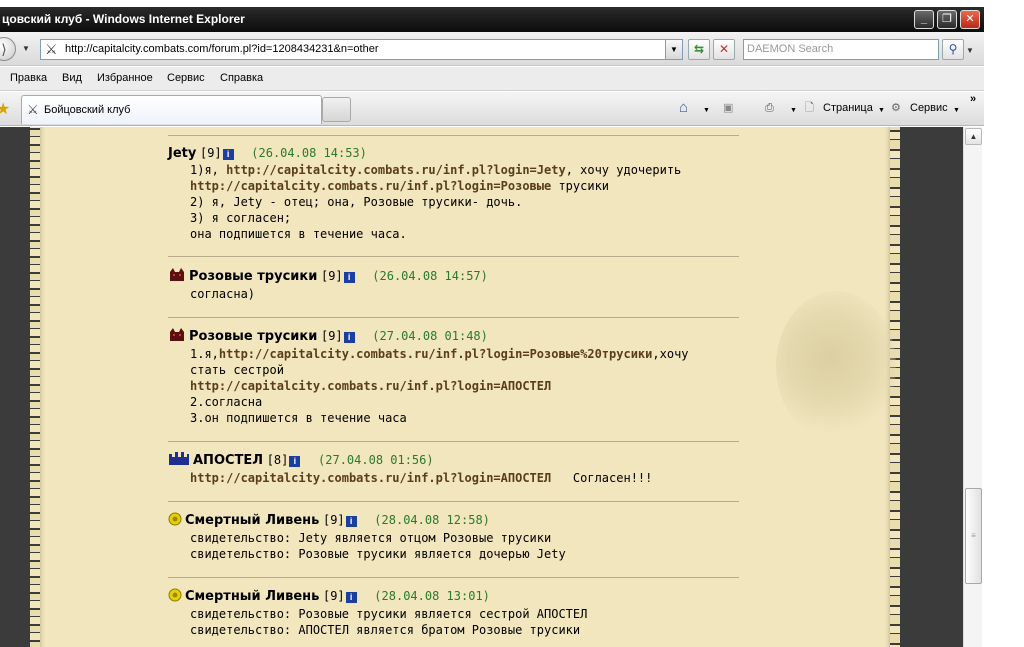 This screenshot has width=1024, height=647. Describe the element at coordinates (841, 49) in the screenshot. I see `search-input: DAEMON Search` at that location.